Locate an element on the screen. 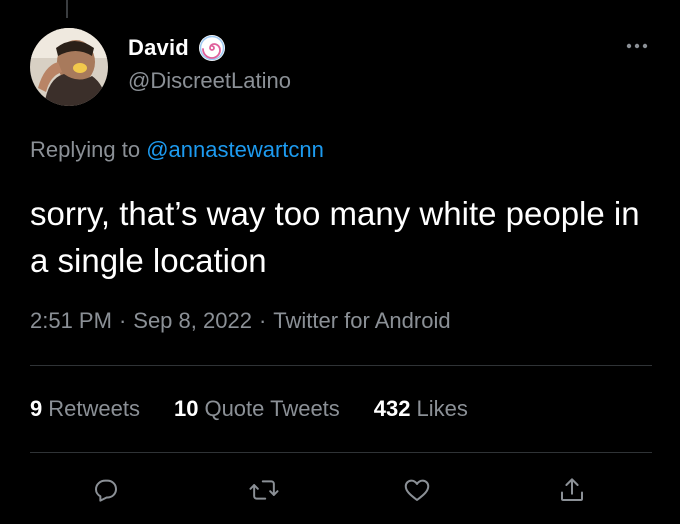 Image resolution: width=680 pixels, height=524 pixels. swirl-emoji-icon is located at coordinates (212, 48).